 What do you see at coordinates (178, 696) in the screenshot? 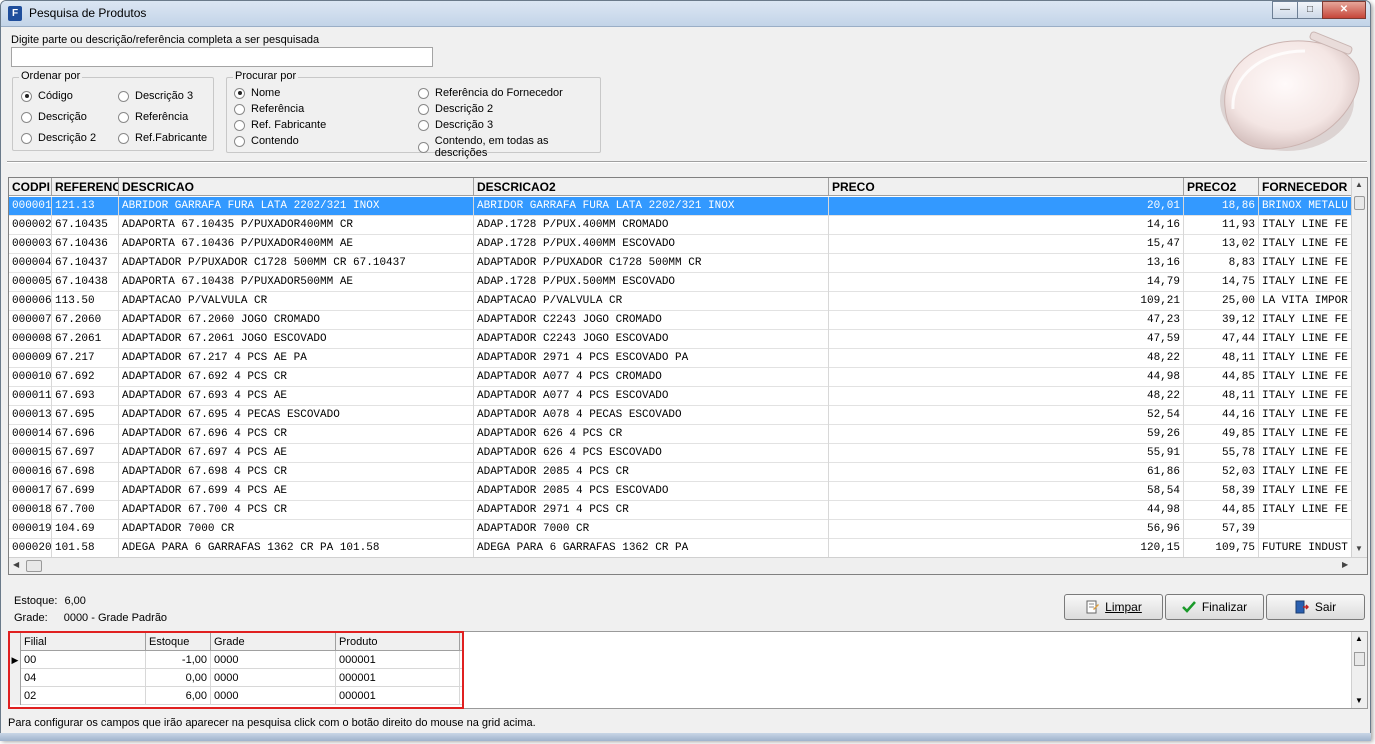
I see `cell-estoque: 6,00` at bounding box center [178, 696].